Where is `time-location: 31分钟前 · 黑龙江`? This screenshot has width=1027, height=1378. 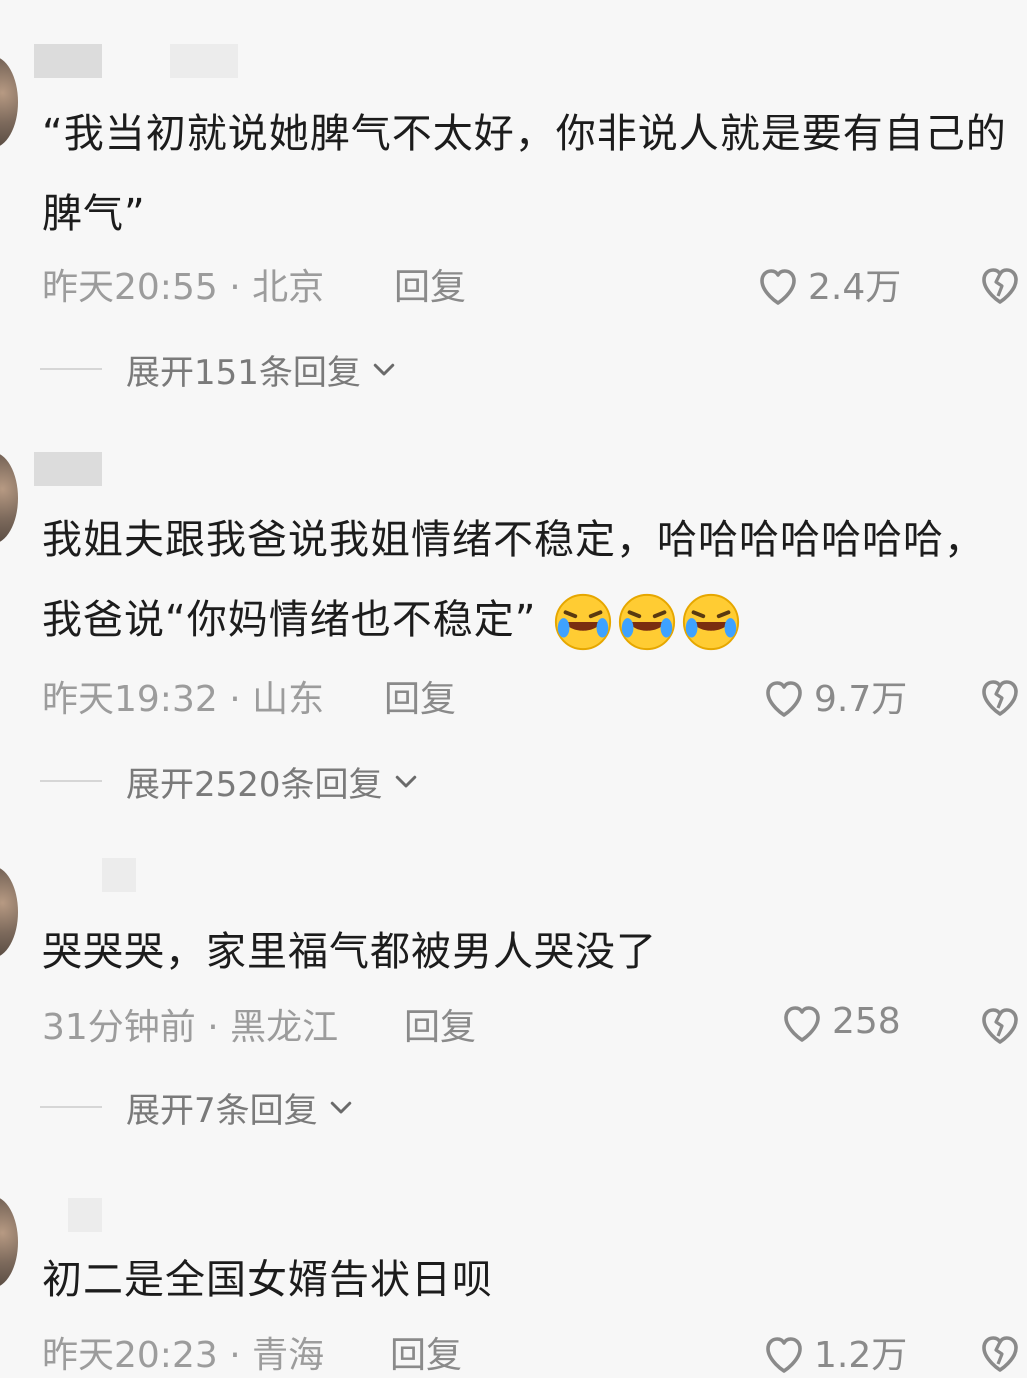 time-location: 31分钟前 · 黑龙江 is located at coordinates (190, 1027).